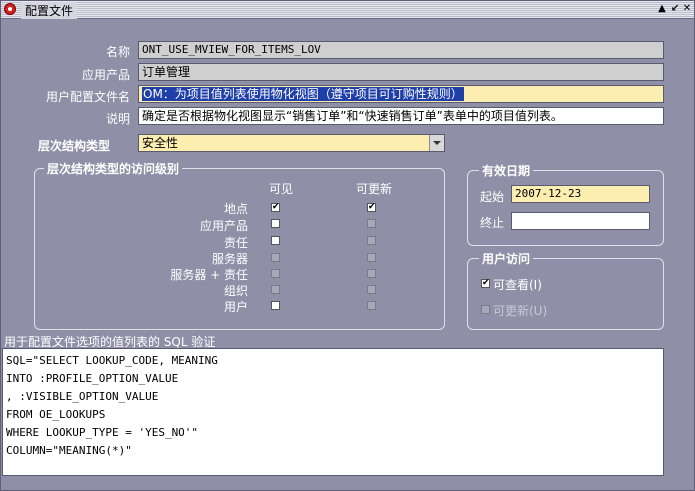 This screenshot has width=695, height=491. I want to click on hierarchy-type-select: 安全性, so click(291, 143).